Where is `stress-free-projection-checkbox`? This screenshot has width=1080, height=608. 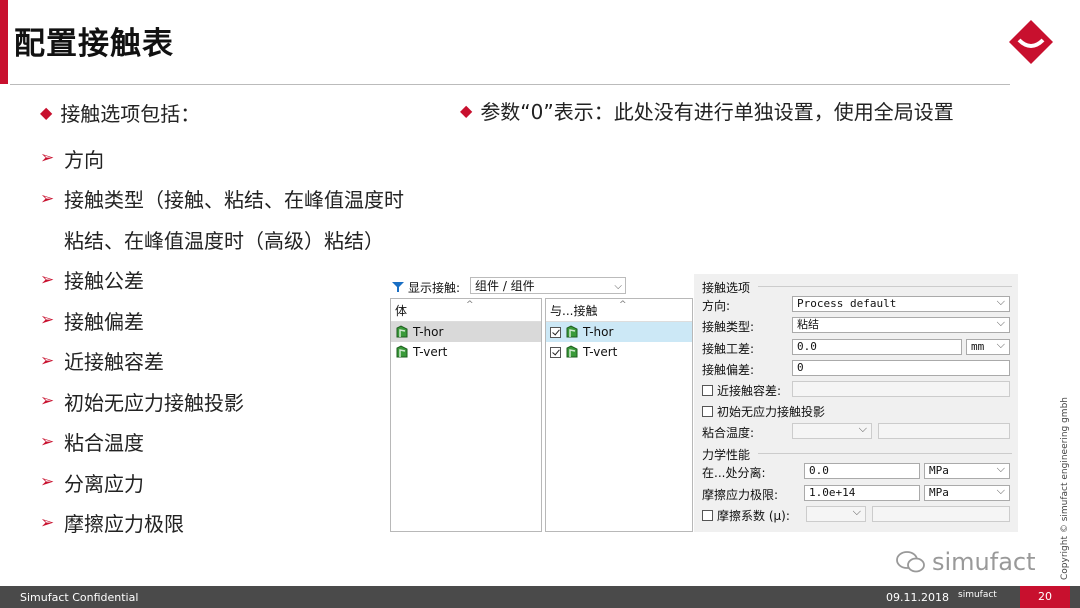 stress-free-projection-checkbox is located at coordinates (707, 411).